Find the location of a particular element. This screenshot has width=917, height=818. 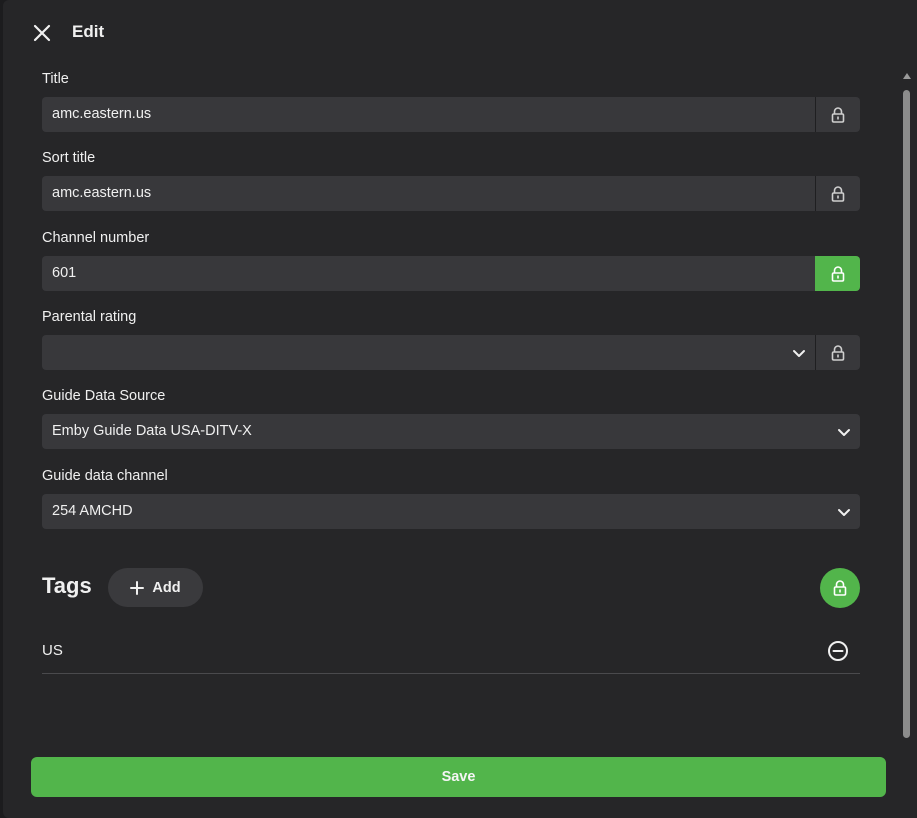

guide-data-channel-label: Guide data channel is located at coordinates (105, 476).